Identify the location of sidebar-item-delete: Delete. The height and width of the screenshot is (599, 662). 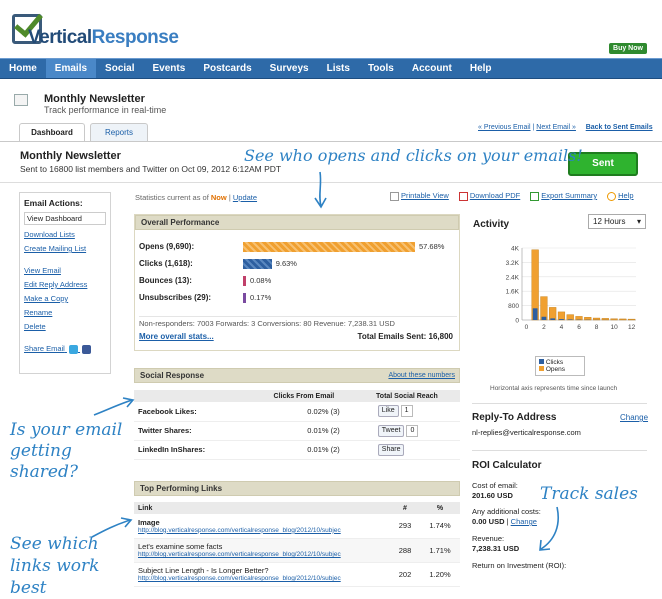
(65, 326).